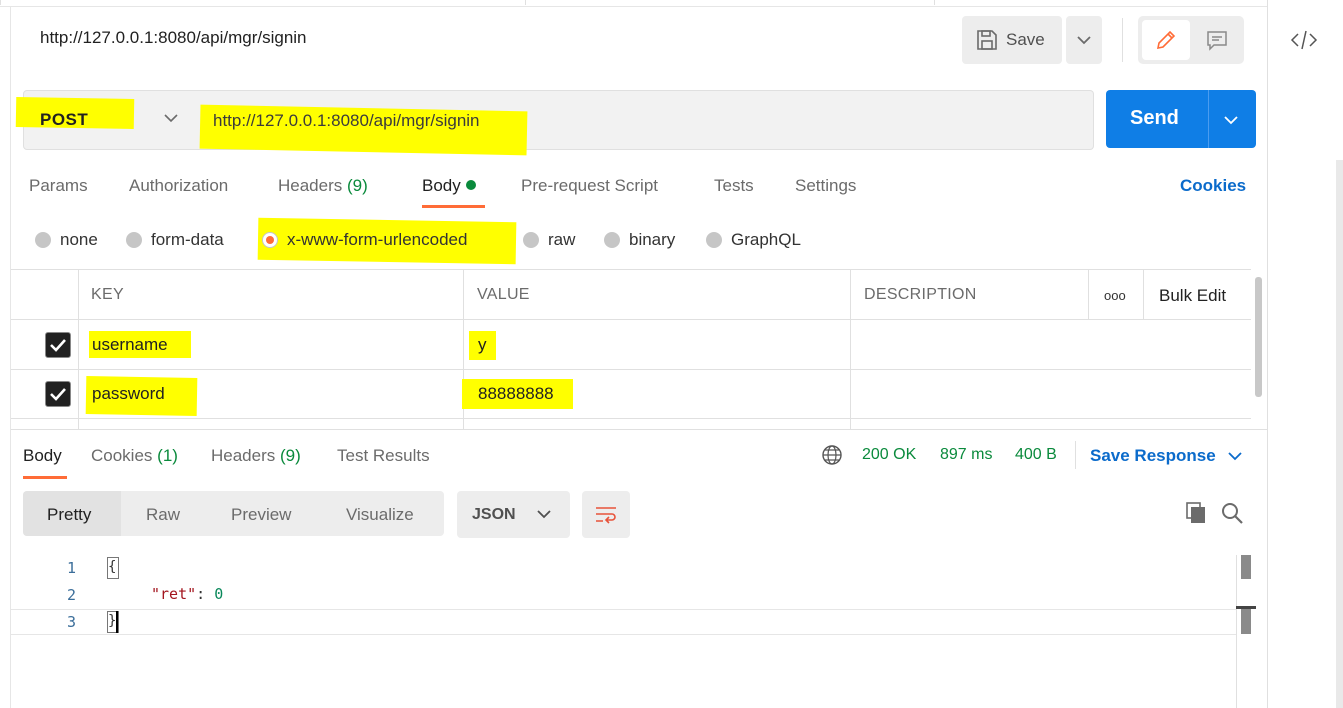  Describe the element at coordinates (58, 186) in the screenshot. I see `tab-params: Params` at that location.